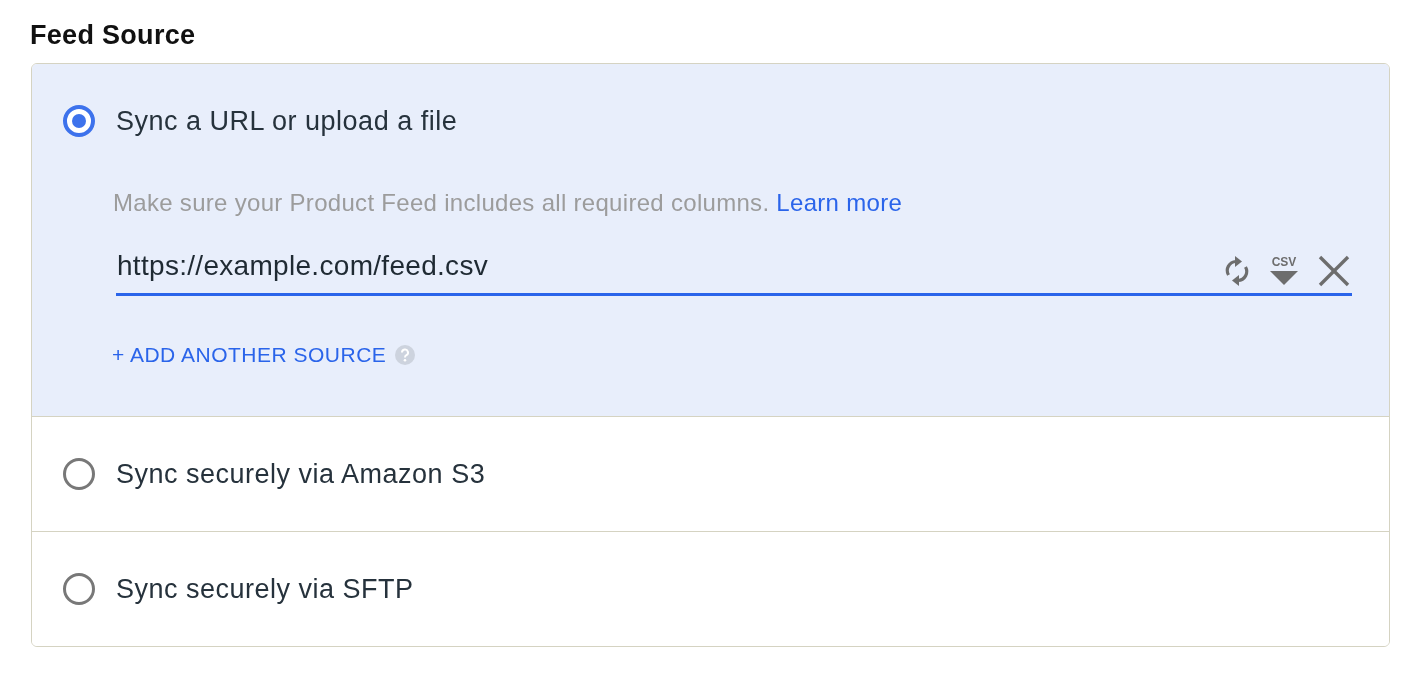 The height and width of the screenshot is (676, 1416). I want to click on clear-button, so click(1334, 270).